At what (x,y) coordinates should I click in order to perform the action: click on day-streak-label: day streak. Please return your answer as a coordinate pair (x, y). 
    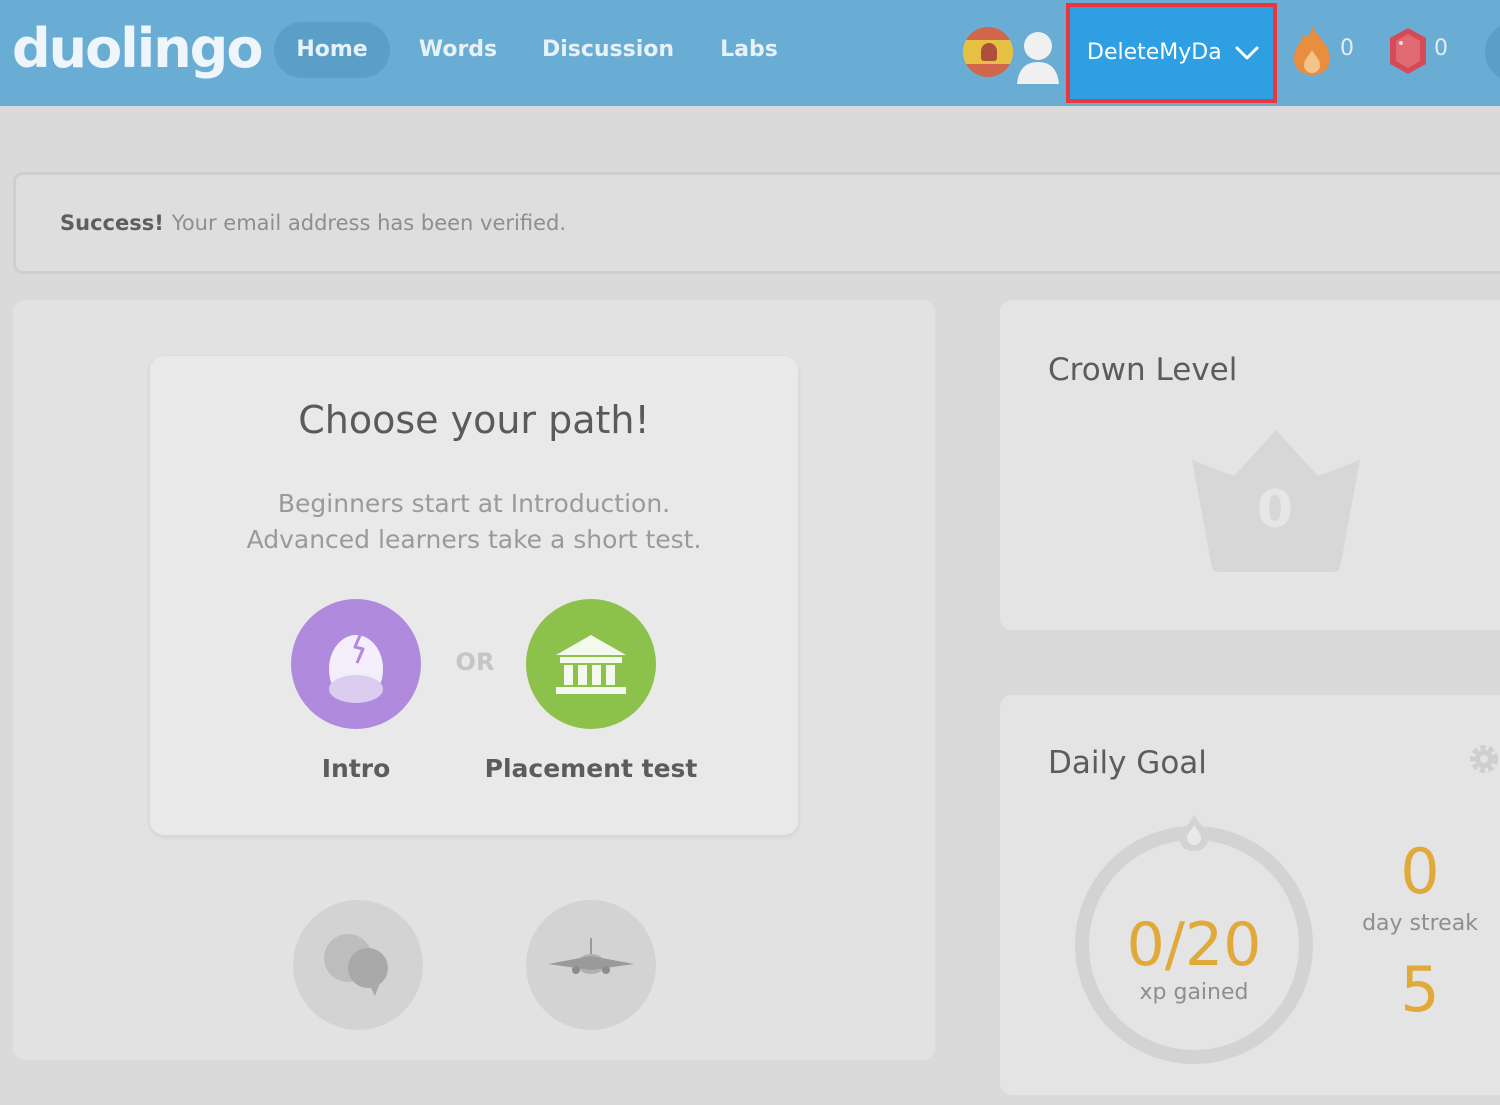
    Looking at the image, I should click on (1420, 923).